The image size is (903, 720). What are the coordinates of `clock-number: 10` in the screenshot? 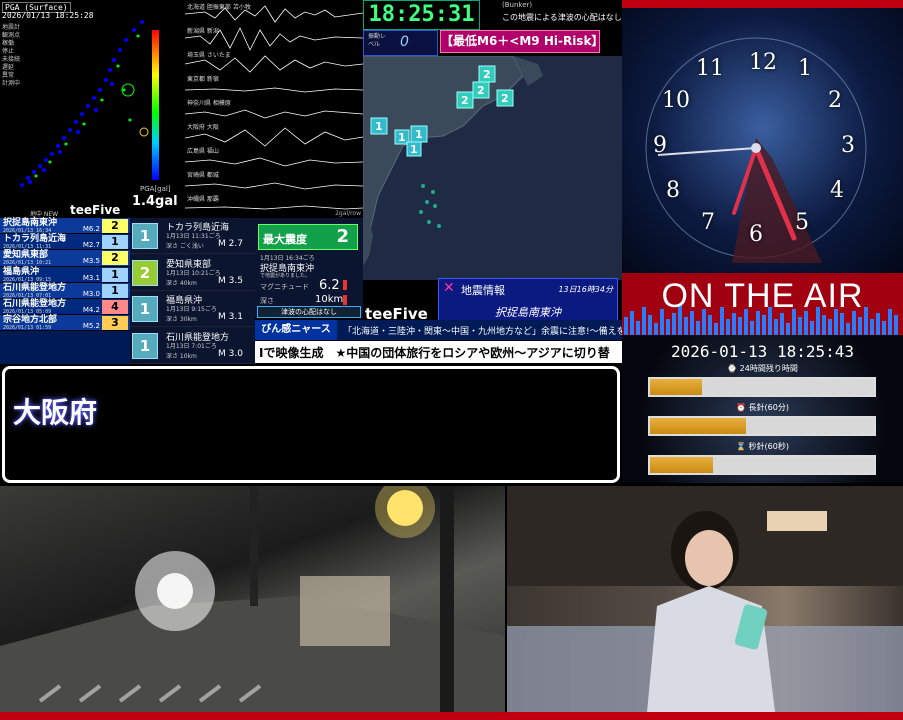 It's located at (676, 100).